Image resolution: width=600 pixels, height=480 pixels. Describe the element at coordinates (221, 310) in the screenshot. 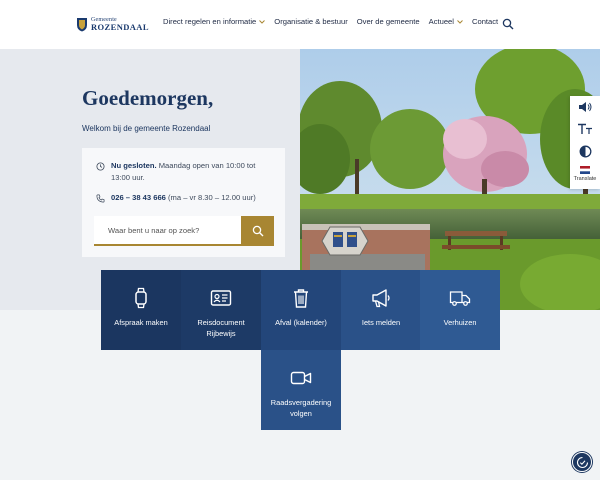

I see `tile-reisdocument: Reisdocument Rijbewijs` at that location.